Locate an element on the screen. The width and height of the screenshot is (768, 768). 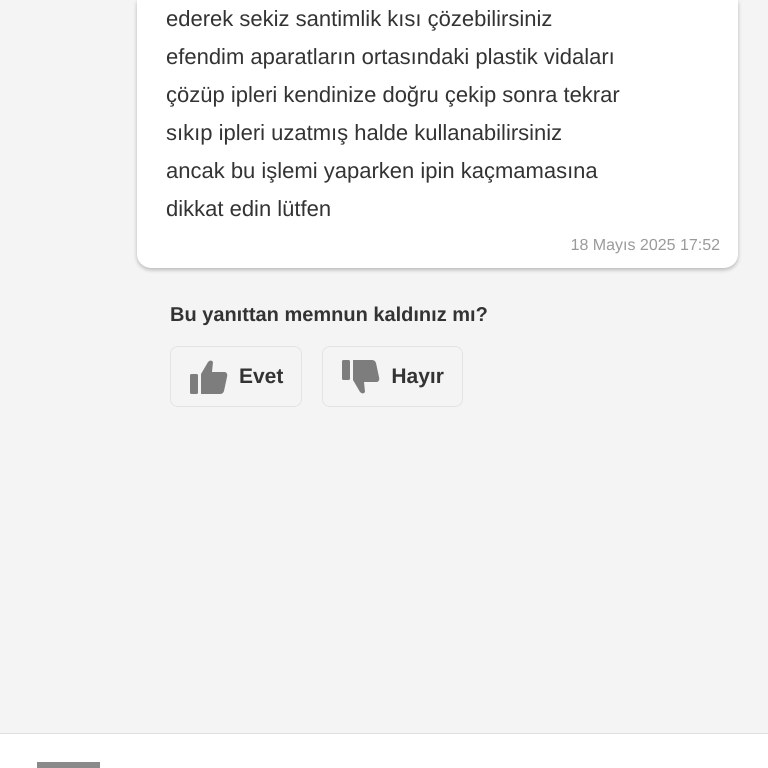
thumbs-up-icon is located at coordinates (209, 376).